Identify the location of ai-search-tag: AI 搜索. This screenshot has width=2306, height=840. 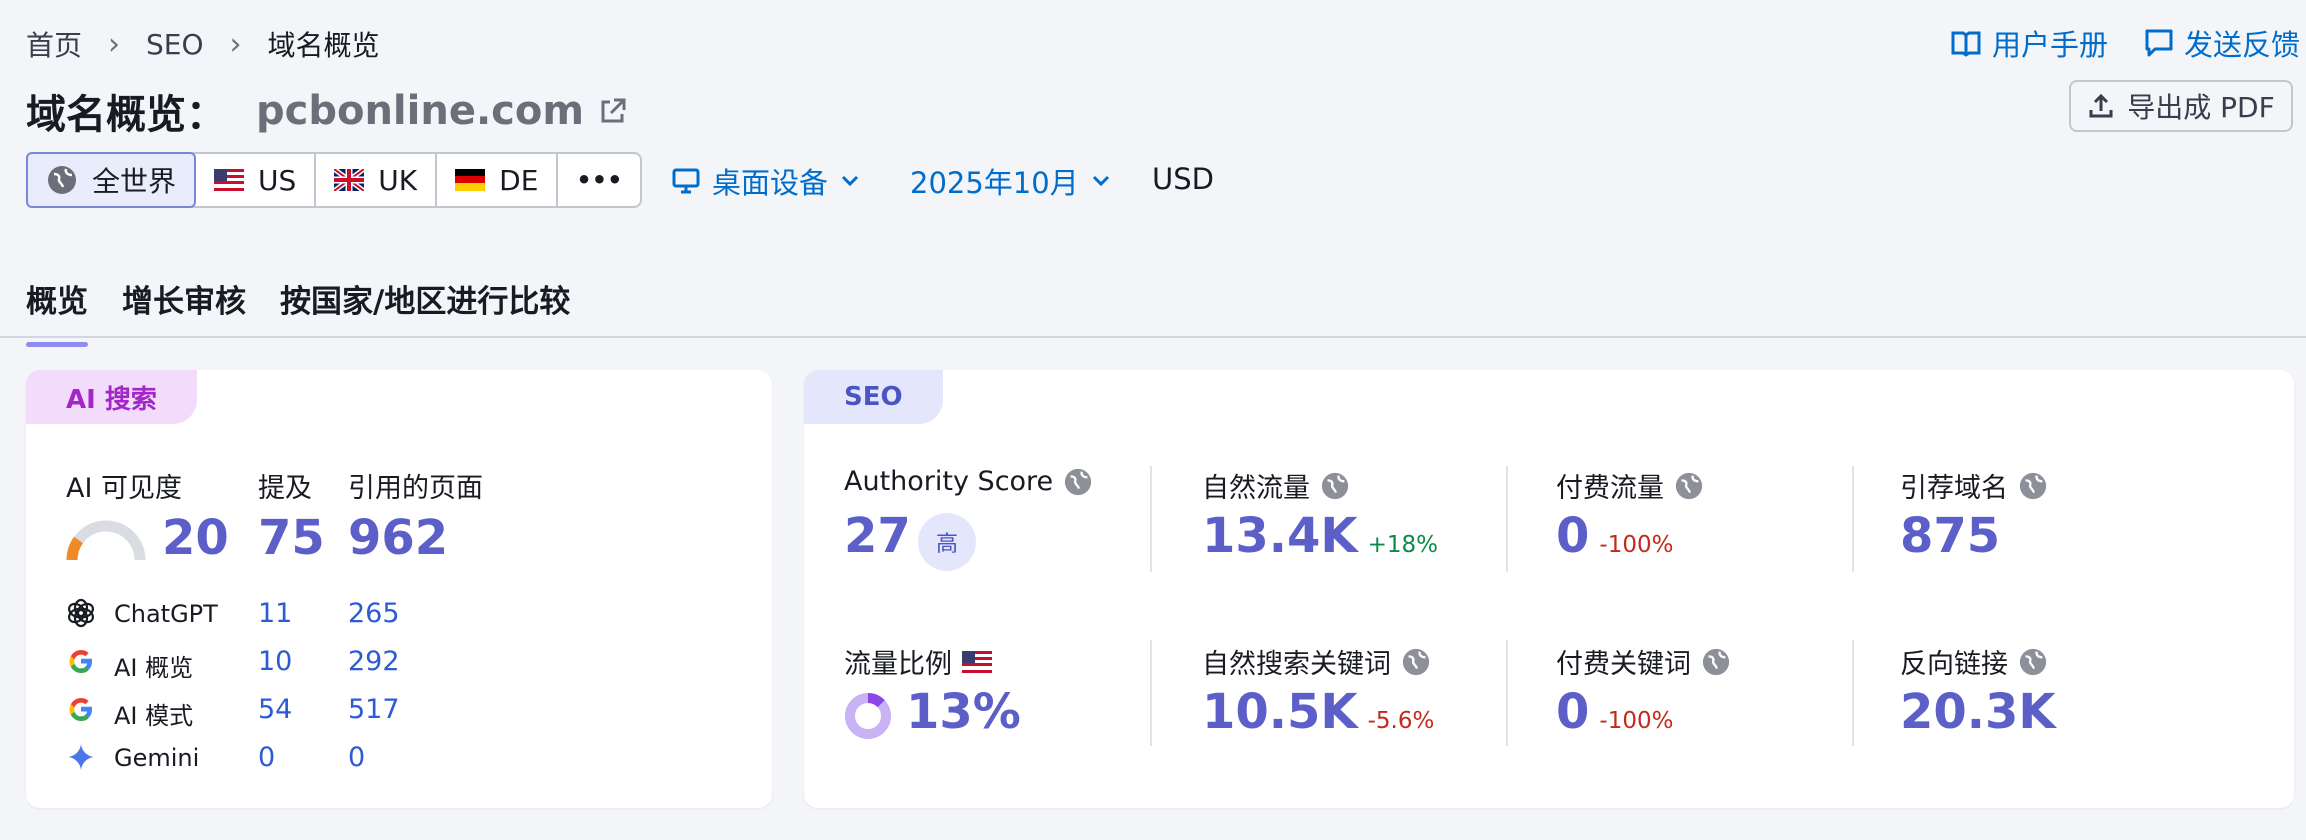
(111, 397).